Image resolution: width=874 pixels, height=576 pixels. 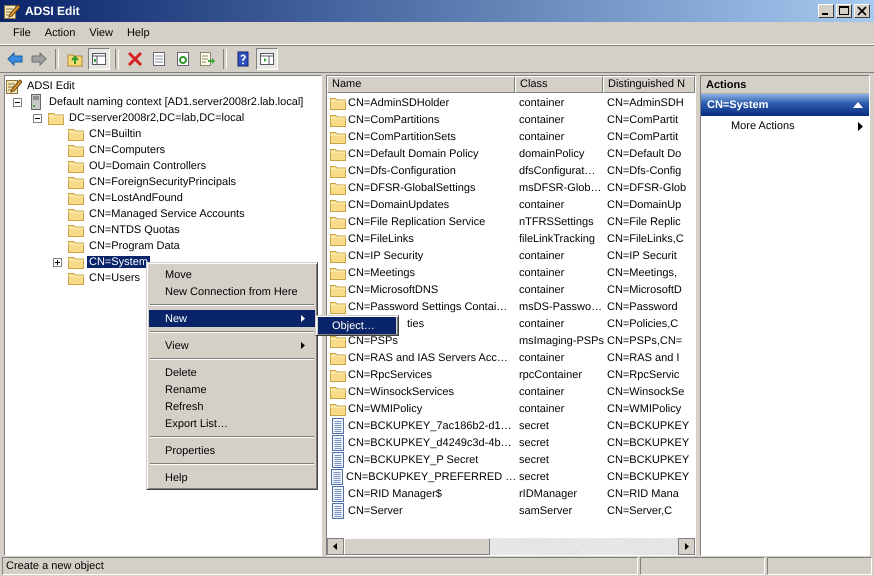 What do you see at coordinates (644, 204) in the screenshot?
I see `dn-cell-text: CN=DomainUp` at bounding box center [644, 204].